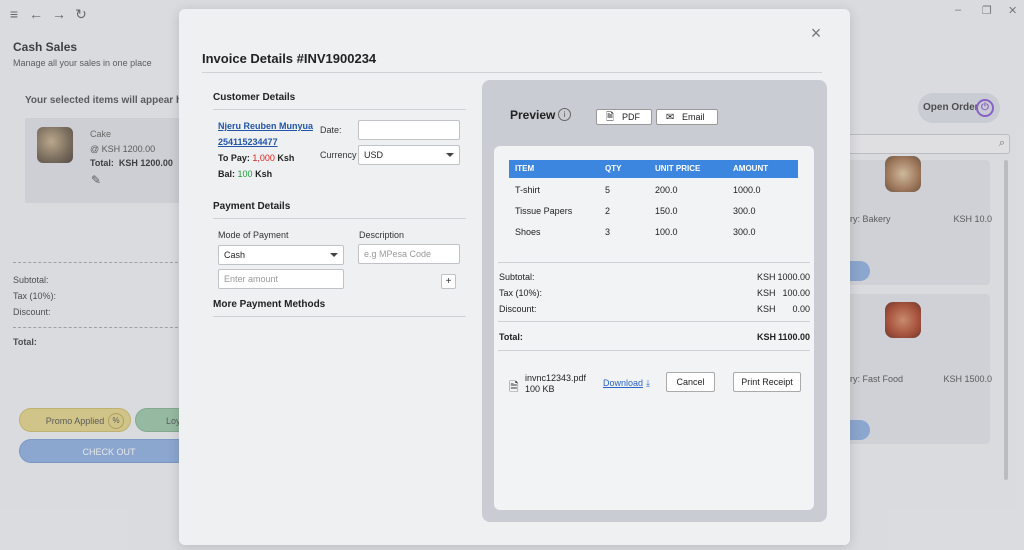 This screenshot has width=1024, height=550. I want to click on column-header-item: ITEM, so click(525, 168).